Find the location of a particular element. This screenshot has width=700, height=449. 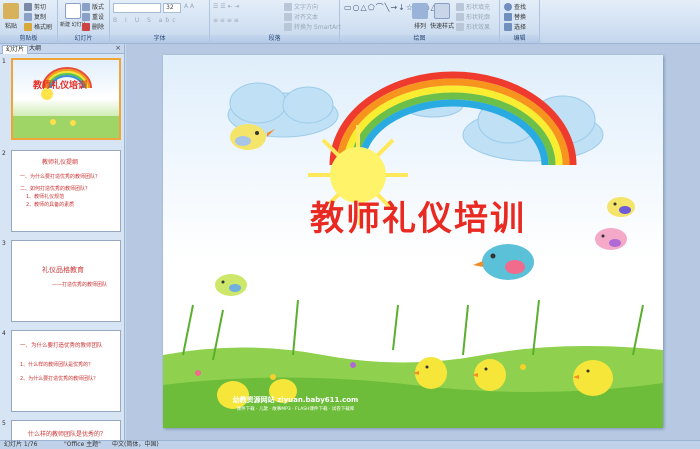

arrange-button: 排列 is located at coordinates (420, 16).